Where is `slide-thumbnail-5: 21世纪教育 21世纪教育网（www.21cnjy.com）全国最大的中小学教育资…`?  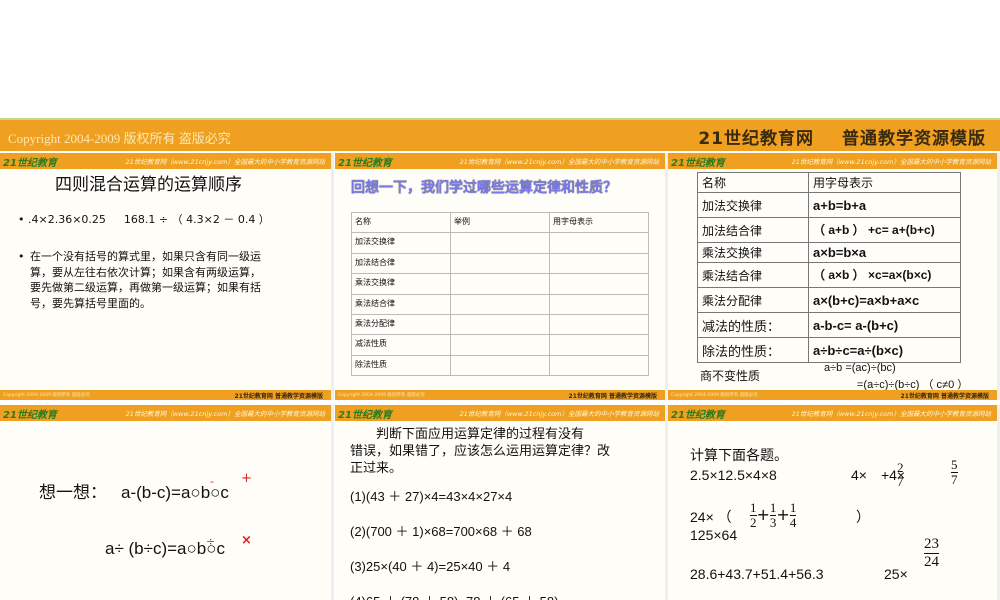 slide-thumbnail-5: 21世纪教育 21世纪教育网（www.21cnjy.com）全国最大的中小学教育资… is located at coordinates (501, 502).